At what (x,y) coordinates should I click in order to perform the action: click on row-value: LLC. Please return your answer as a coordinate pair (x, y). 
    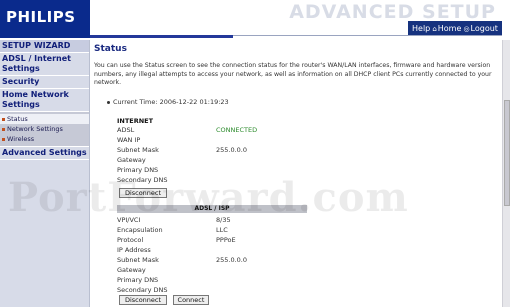
    Looking at the image, I should click on (222, 230).